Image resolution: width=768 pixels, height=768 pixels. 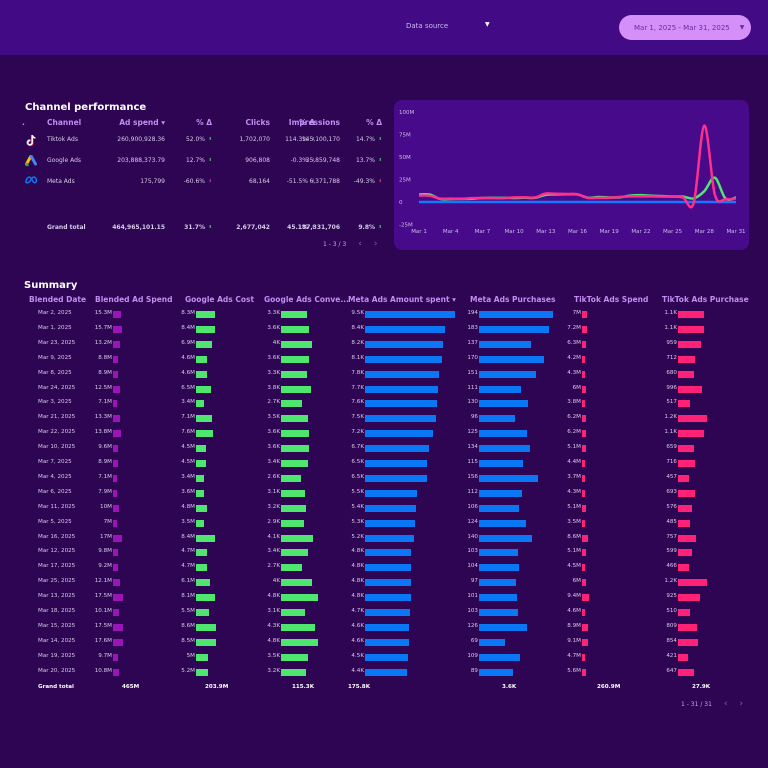 What do you see at coordinates (106, 536) in the screenshot?
I see `value-cell: 17M` at bounding box center [106, 536].